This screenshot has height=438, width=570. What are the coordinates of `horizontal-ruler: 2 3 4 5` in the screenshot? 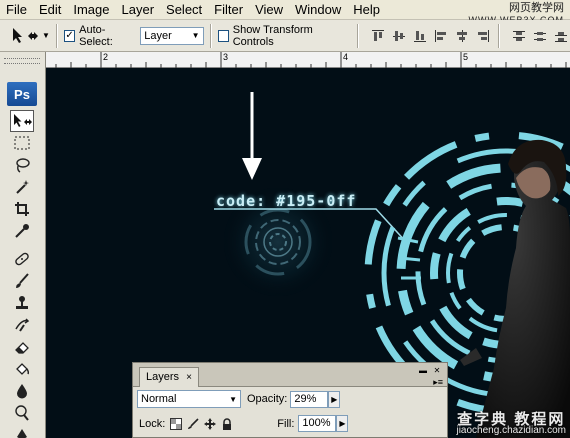 It's located at (308, 60).